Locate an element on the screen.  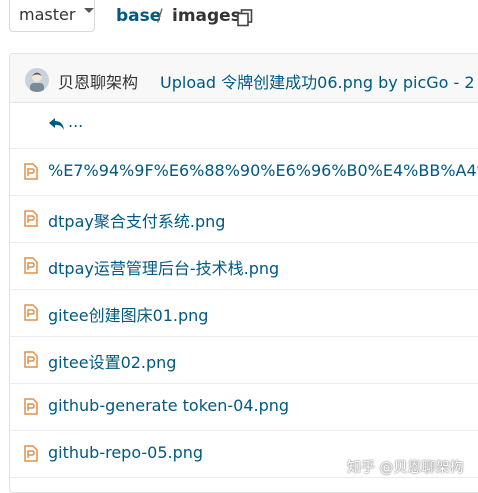
file-row: dtpay运营管理后台-技术栈.png is located at coordinates (244, 266).